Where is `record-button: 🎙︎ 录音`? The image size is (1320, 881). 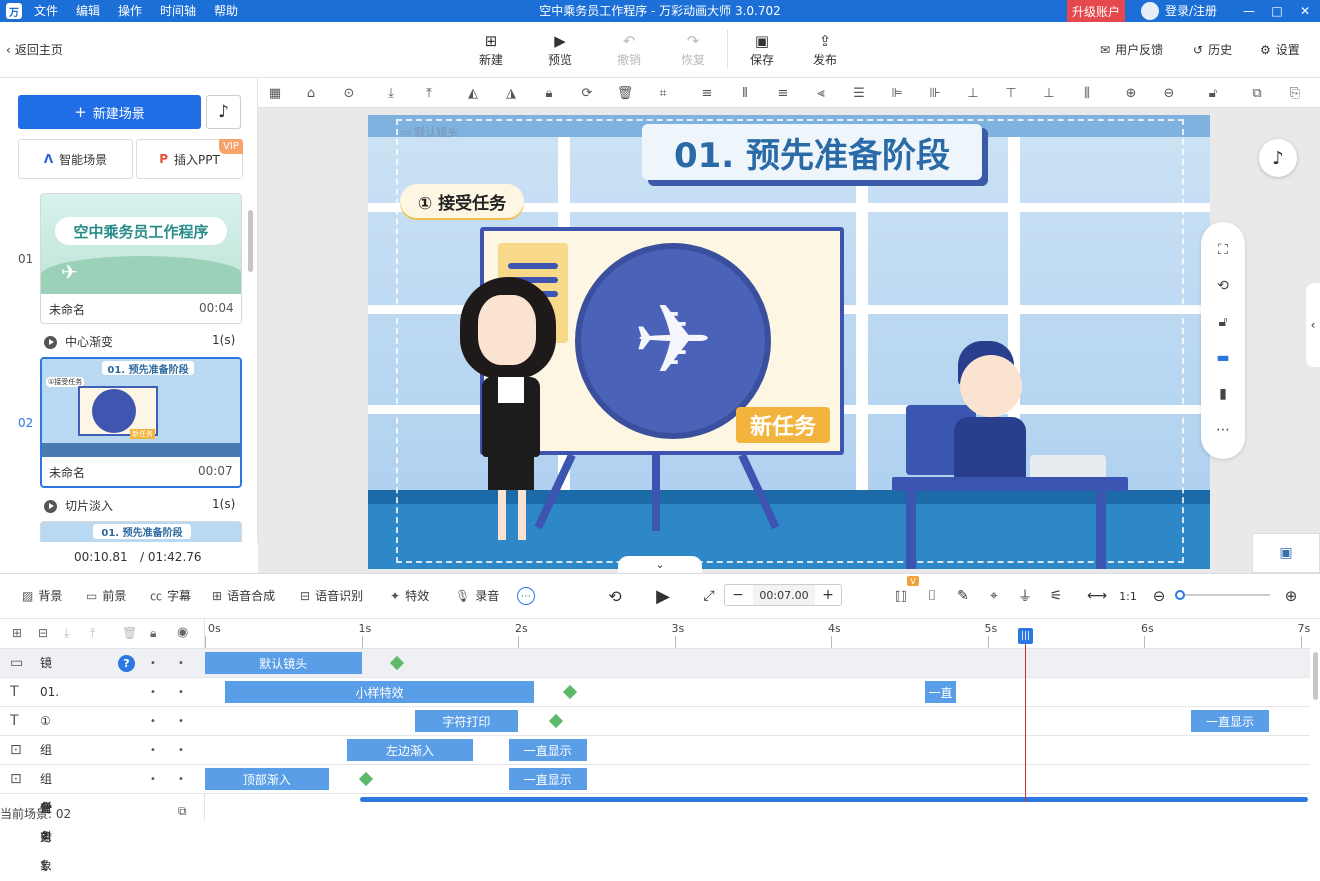 record-button: 🎙︎ 录音 is located at coordinates (477, 596).